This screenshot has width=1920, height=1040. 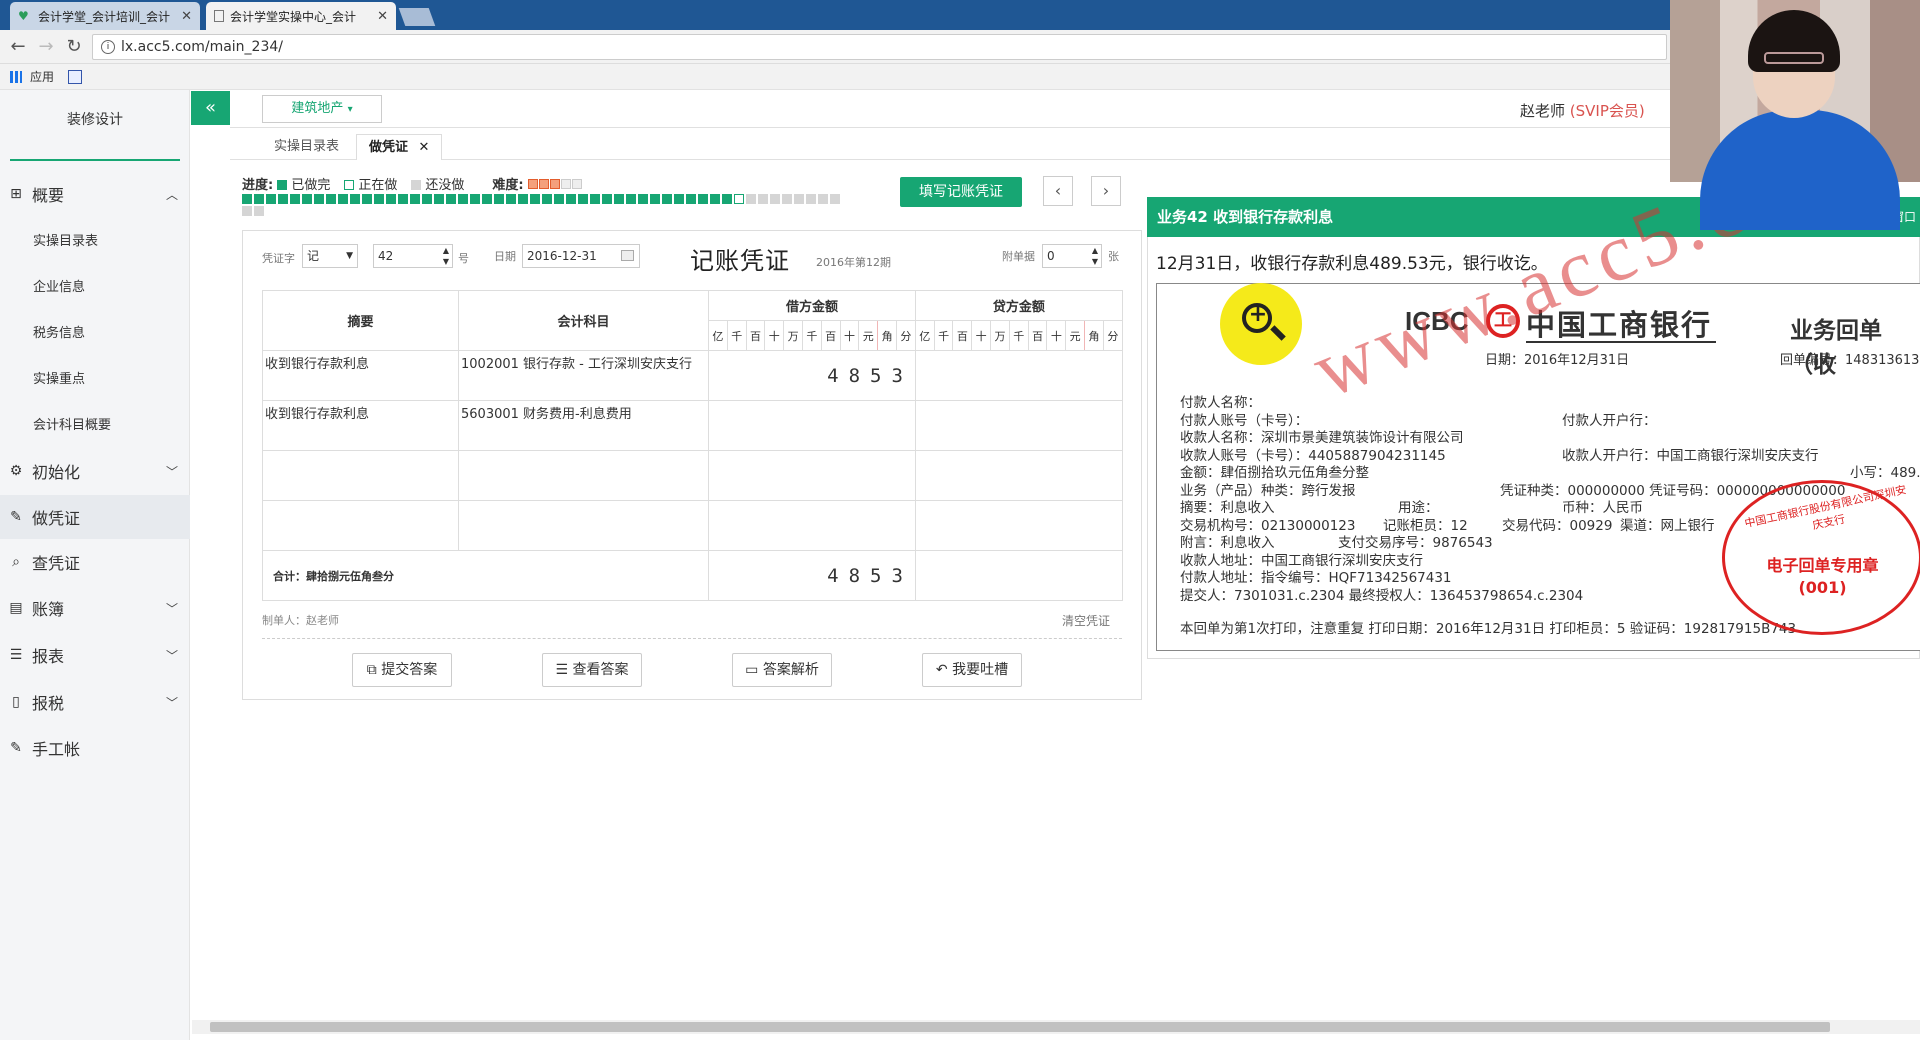 What do you see at coordinates (1106, 191) in the screenshot?
I see `next-business-button: ›` at bounding box center [1106, 191].